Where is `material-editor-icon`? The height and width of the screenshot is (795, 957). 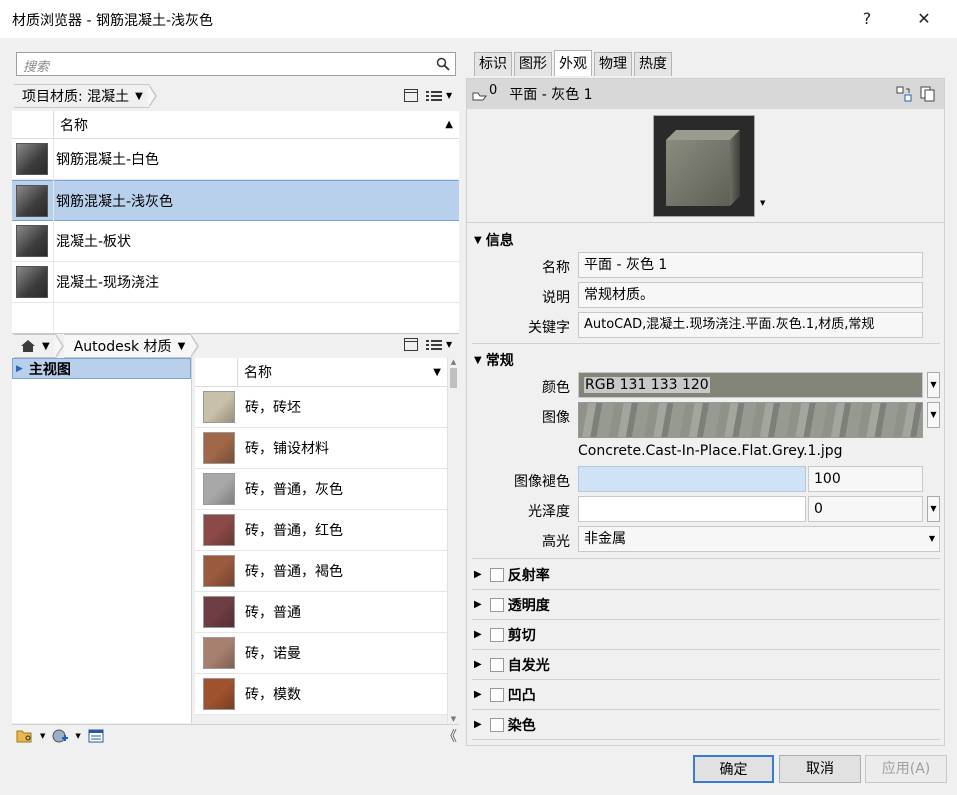 material-editor-icon is located at coordinates (96, 736).